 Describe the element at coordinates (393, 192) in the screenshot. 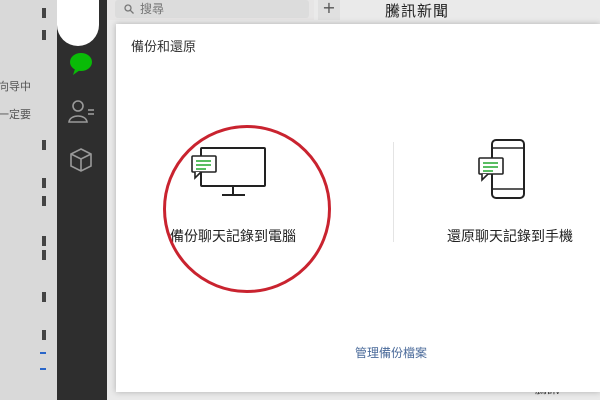

I see `option-divider` at that location.